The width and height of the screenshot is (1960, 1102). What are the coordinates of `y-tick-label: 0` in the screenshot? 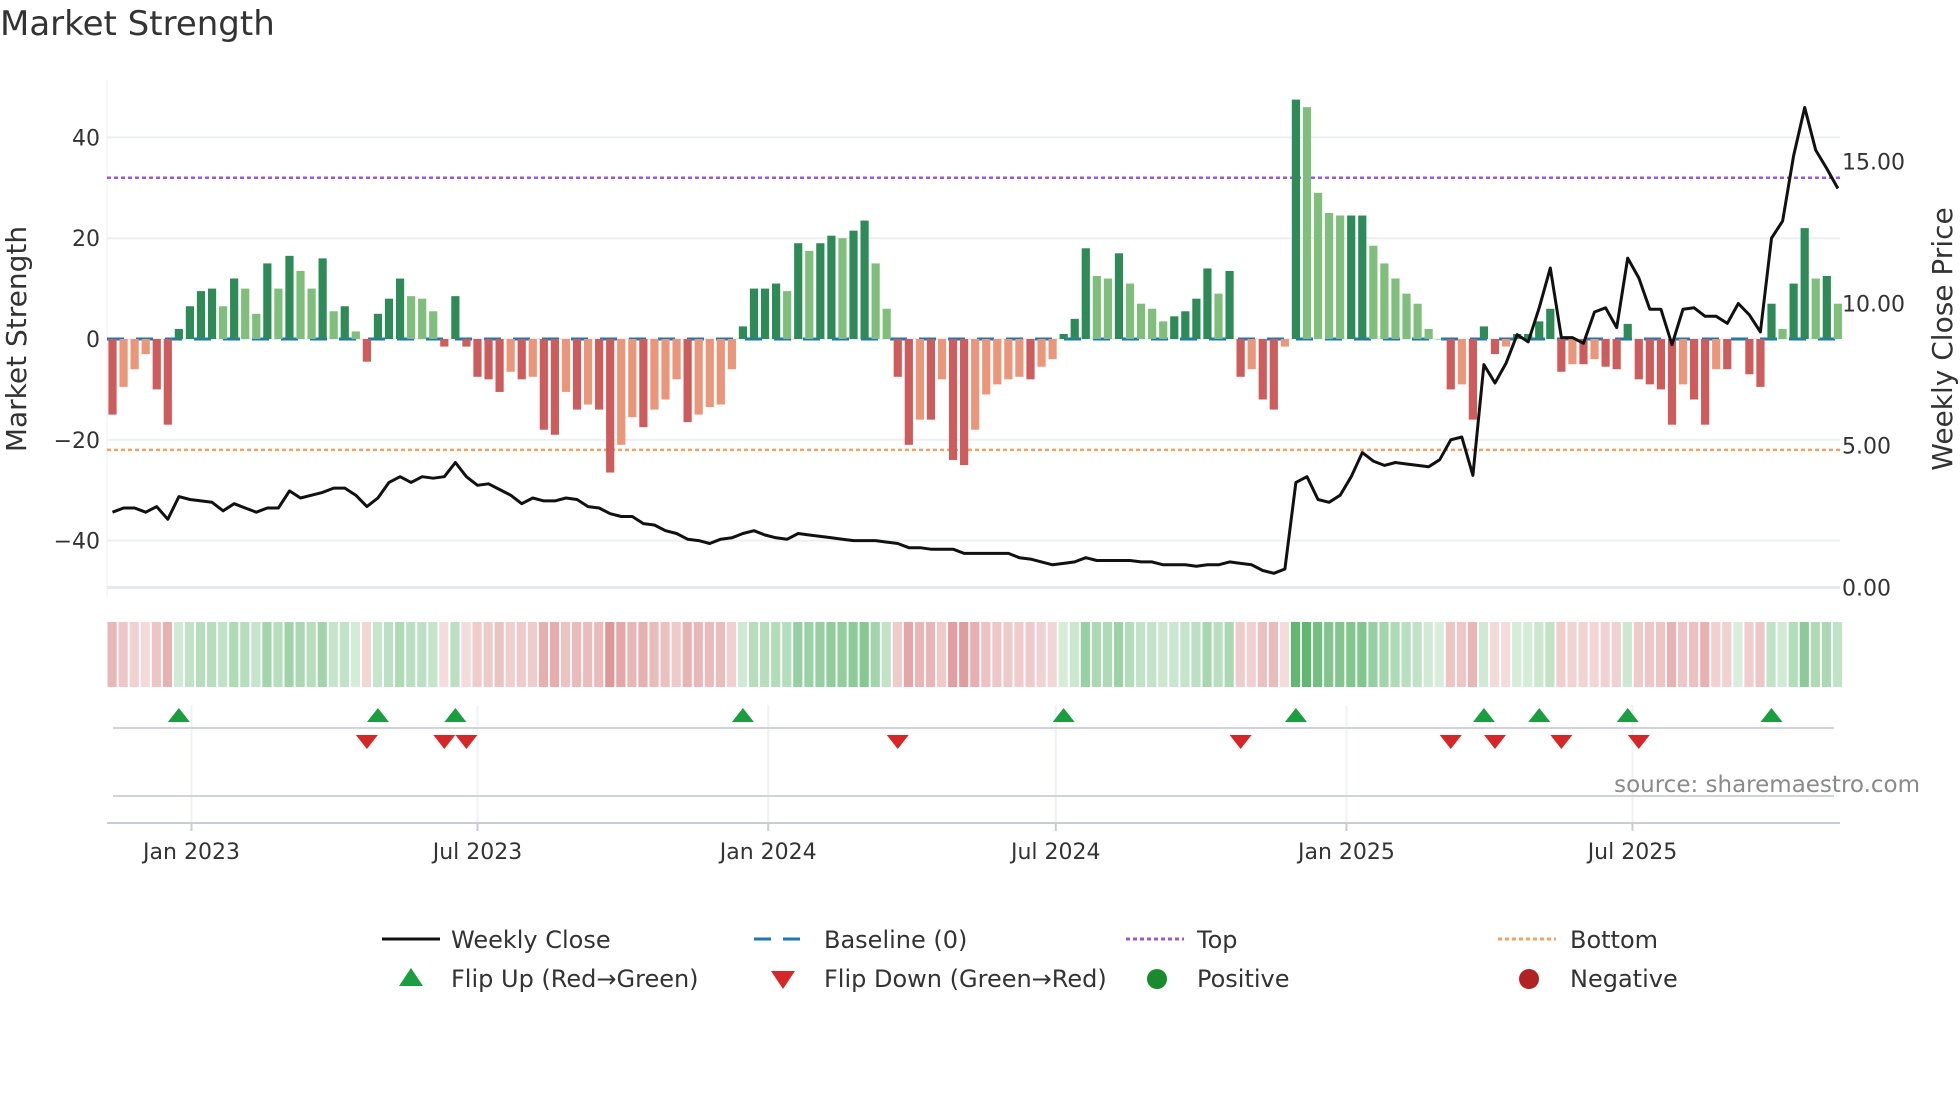 It's located at (93, 340).